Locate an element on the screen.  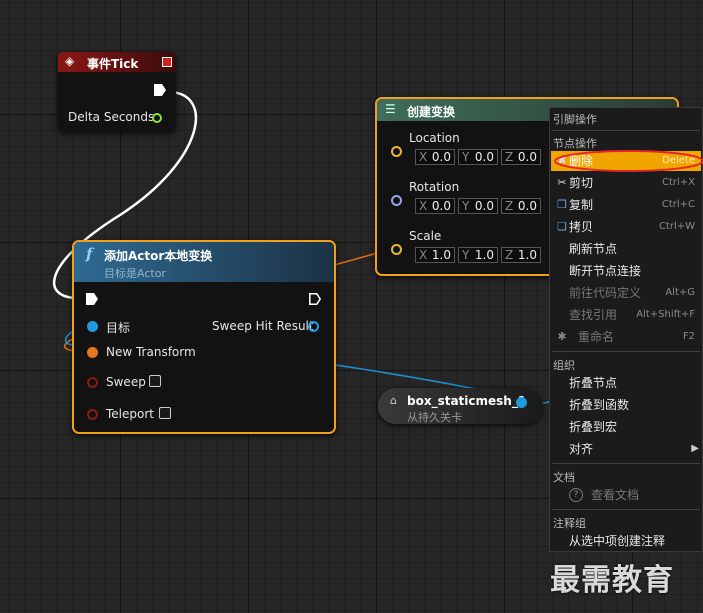
rotation-pin is located at coordinates (396, 200).